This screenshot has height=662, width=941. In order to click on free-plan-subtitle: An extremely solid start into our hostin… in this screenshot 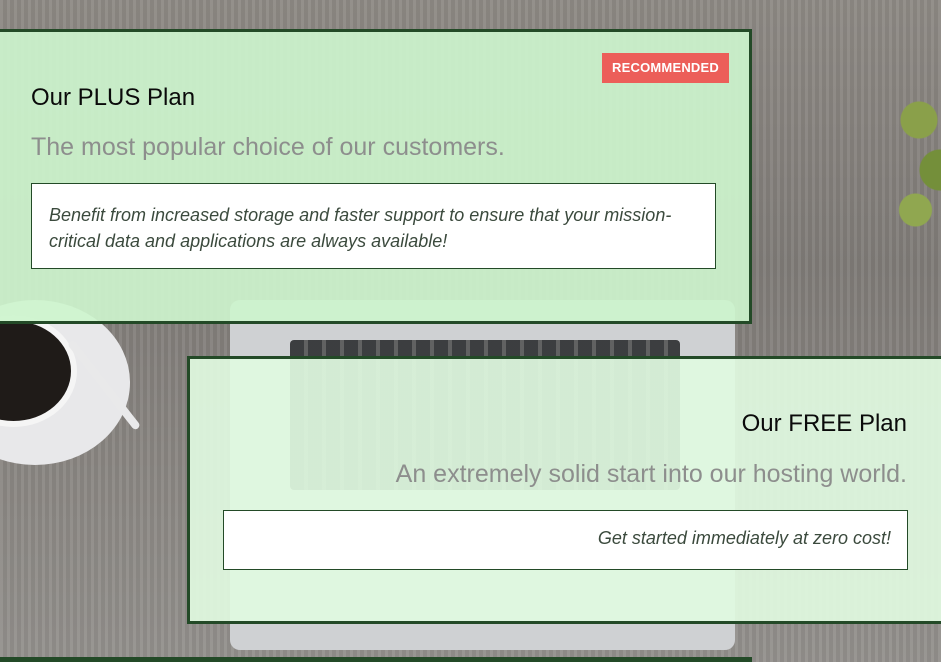, I will do `click(651, 474)`.